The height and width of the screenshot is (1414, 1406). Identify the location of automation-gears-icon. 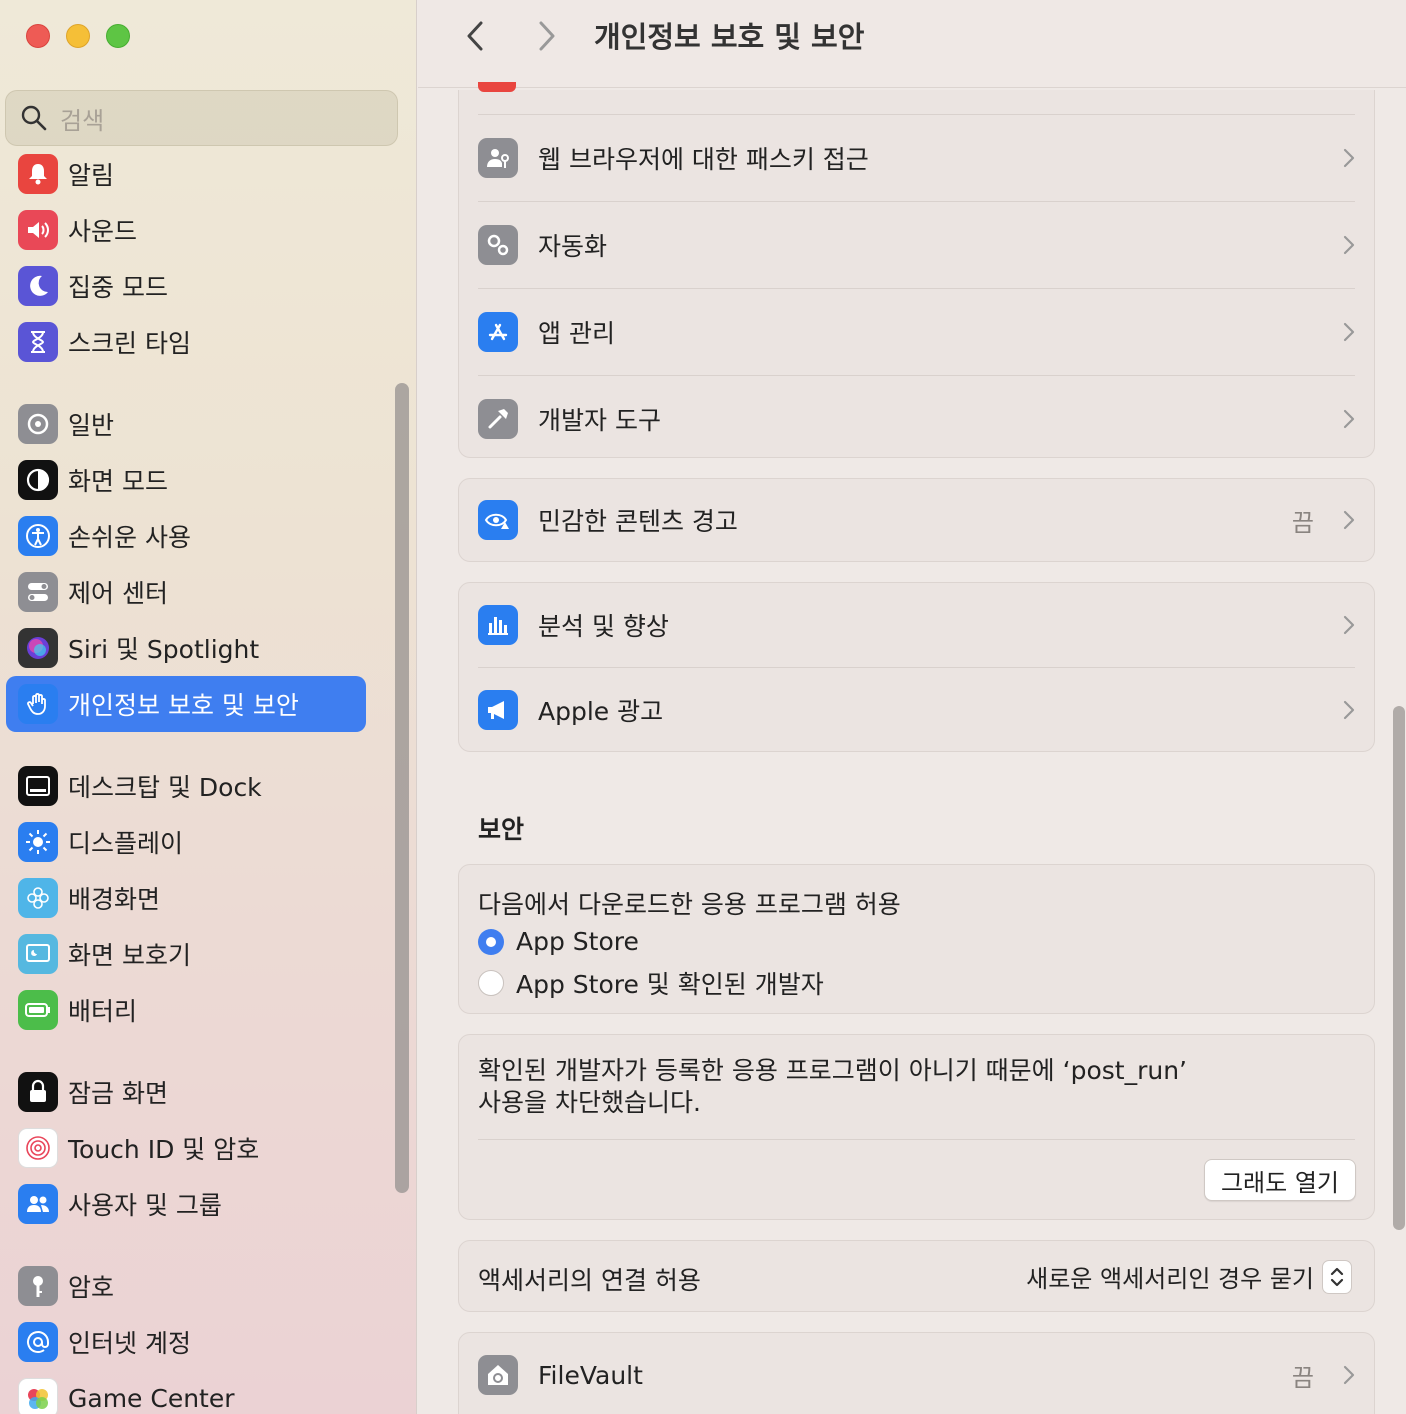
(498, 245).